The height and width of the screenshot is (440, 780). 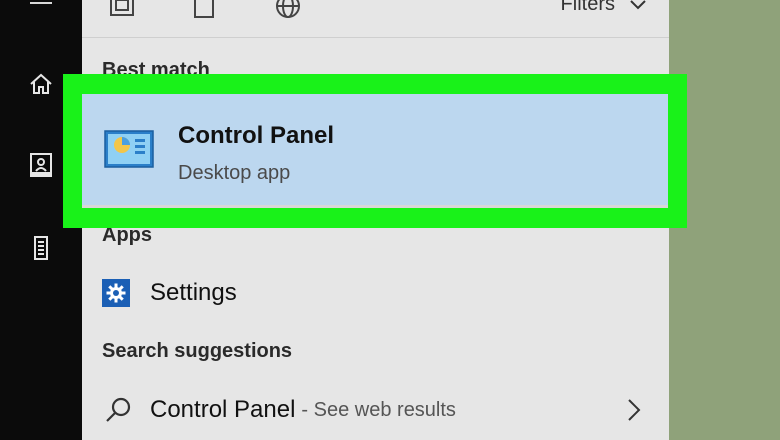 I want to click on search-suggestions-heading: Search suggestions, so click(x=197, y=351).